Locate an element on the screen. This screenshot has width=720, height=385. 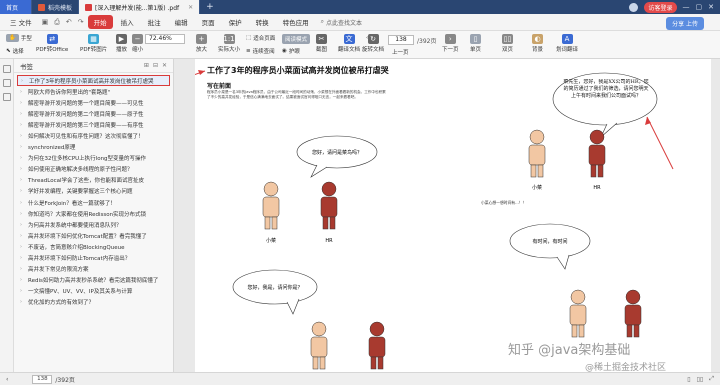
menu-page: 页面 is located at coordinates (208, 22).